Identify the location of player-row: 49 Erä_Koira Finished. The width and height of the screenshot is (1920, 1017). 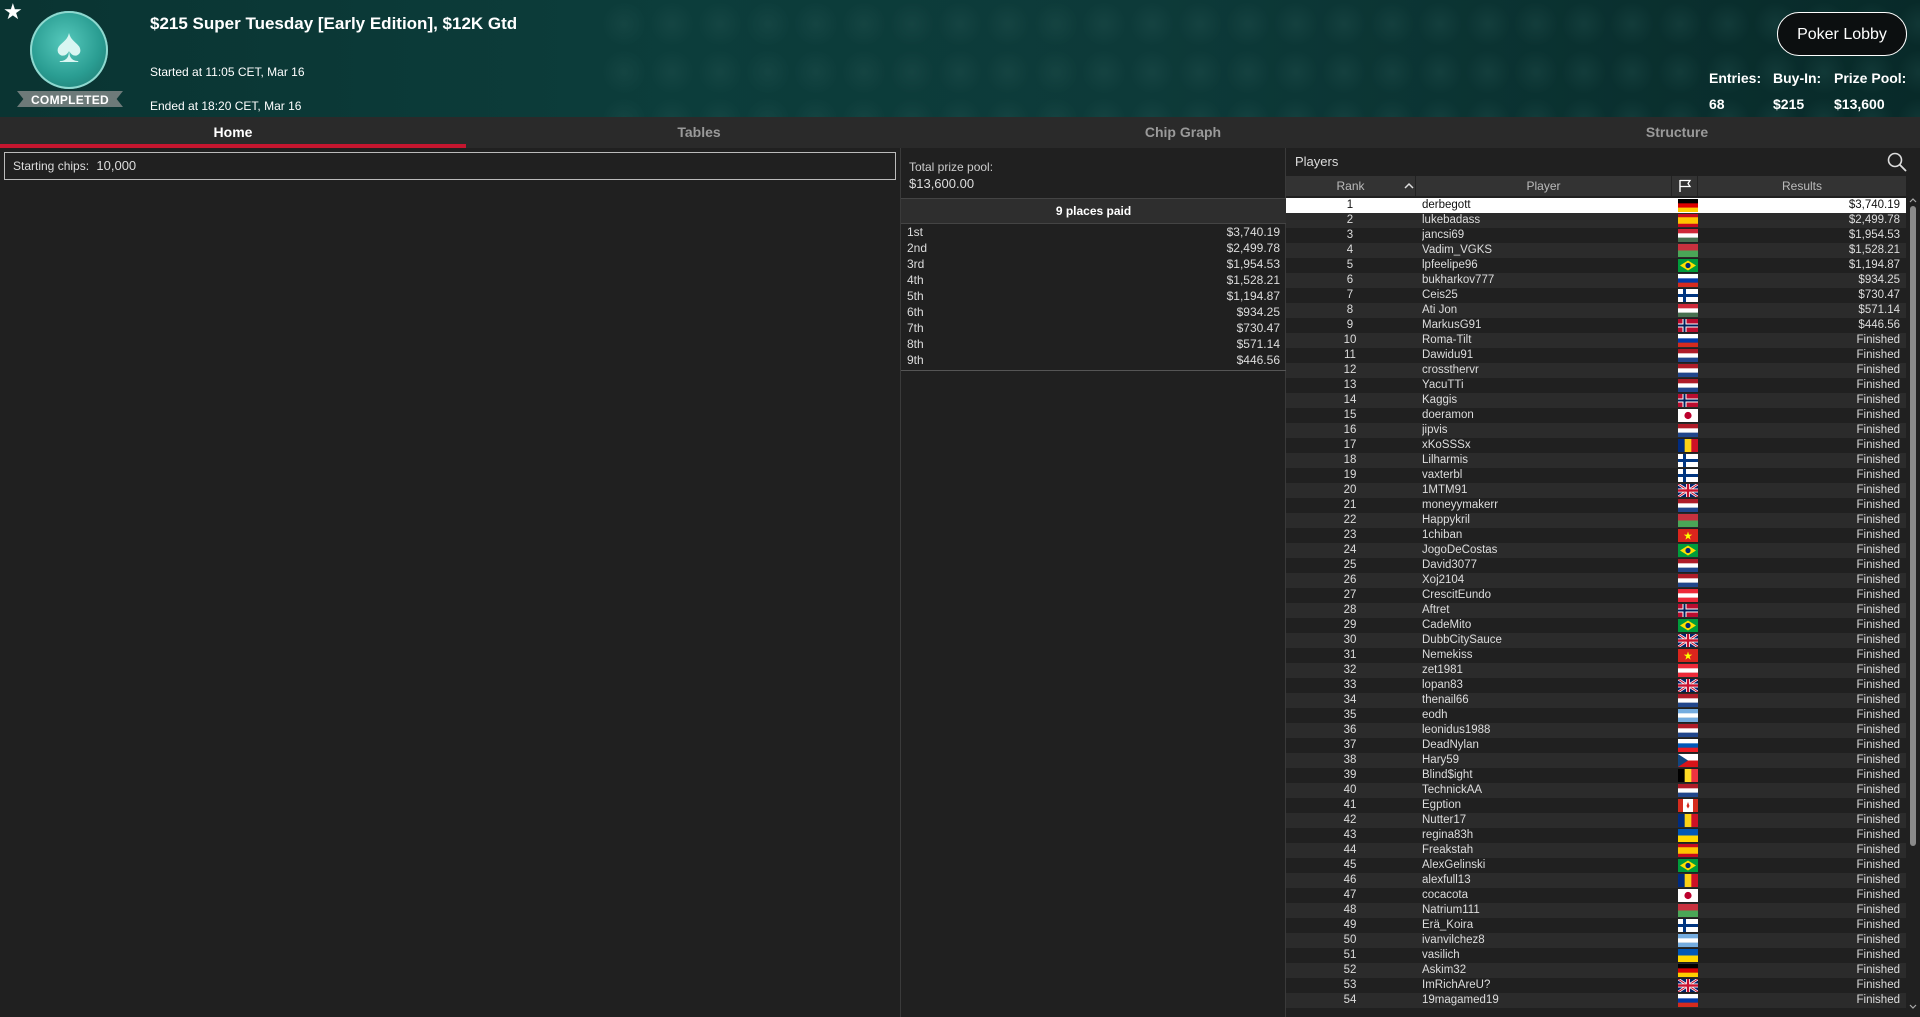
(1596, 925).